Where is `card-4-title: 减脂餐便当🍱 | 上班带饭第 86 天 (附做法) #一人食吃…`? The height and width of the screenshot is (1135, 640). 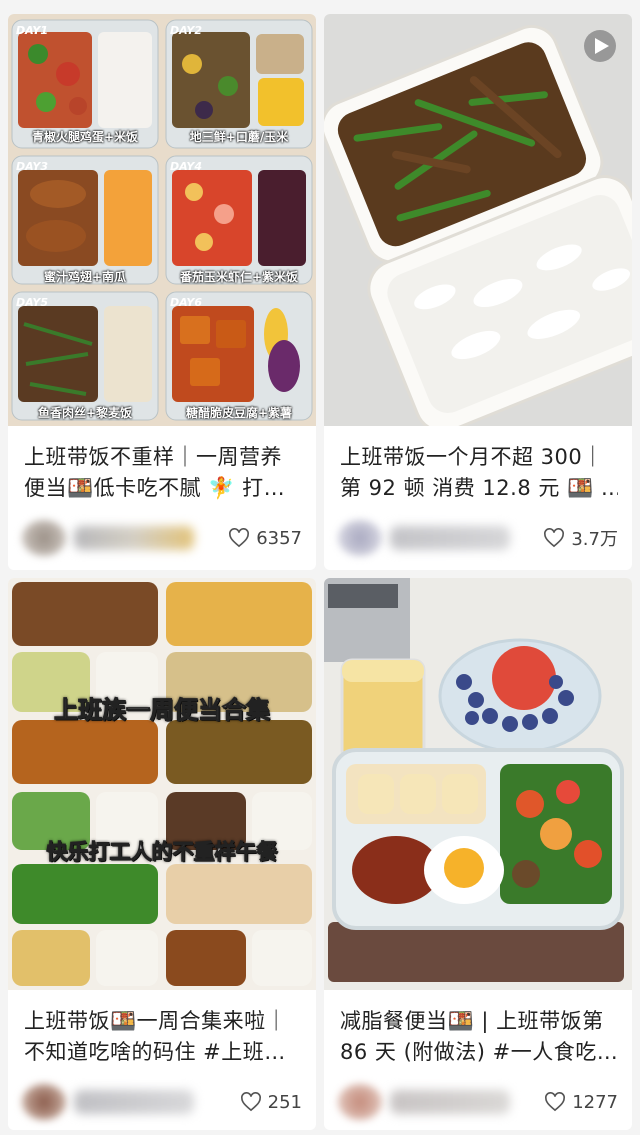
card-4-title: 减脂餐便当🍱 | 上班带饭第 86 天 (附做法) #一人食吃… is located at coordinates (479, 1037).